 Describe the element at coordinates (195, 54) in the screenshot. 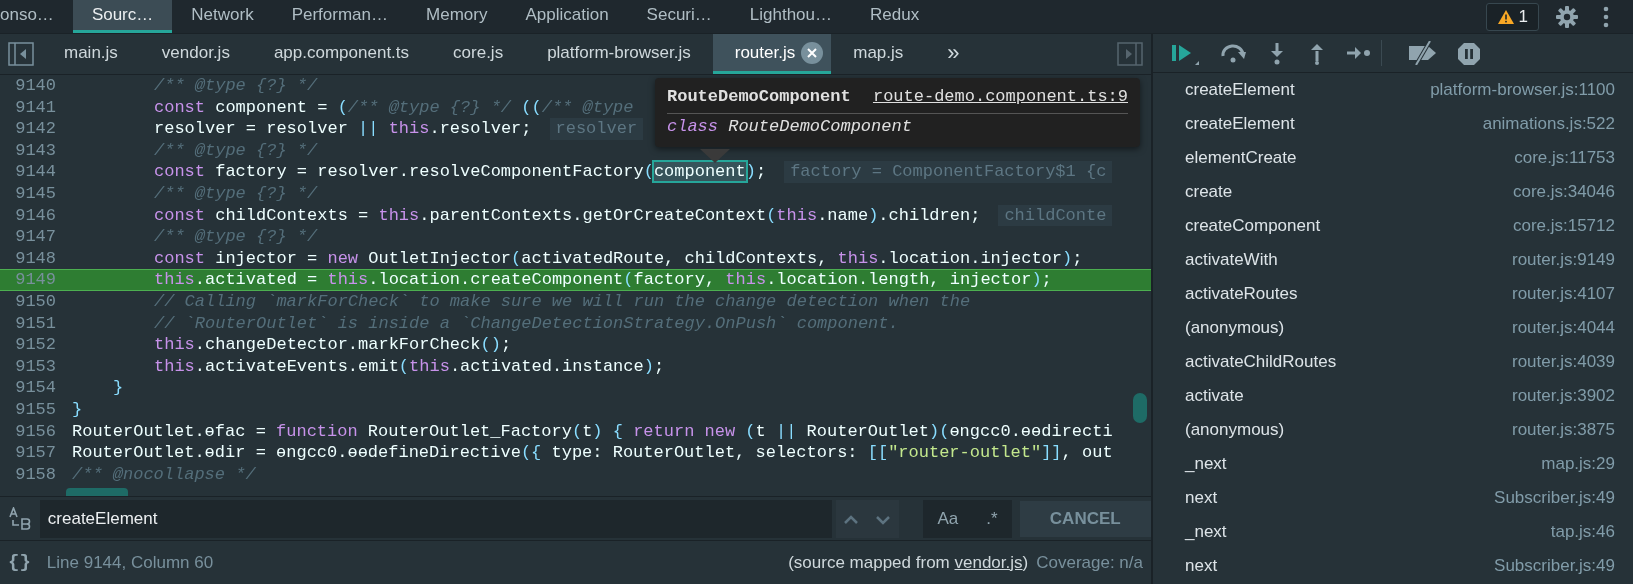

I see `file-tab: vendor.js` at that location.